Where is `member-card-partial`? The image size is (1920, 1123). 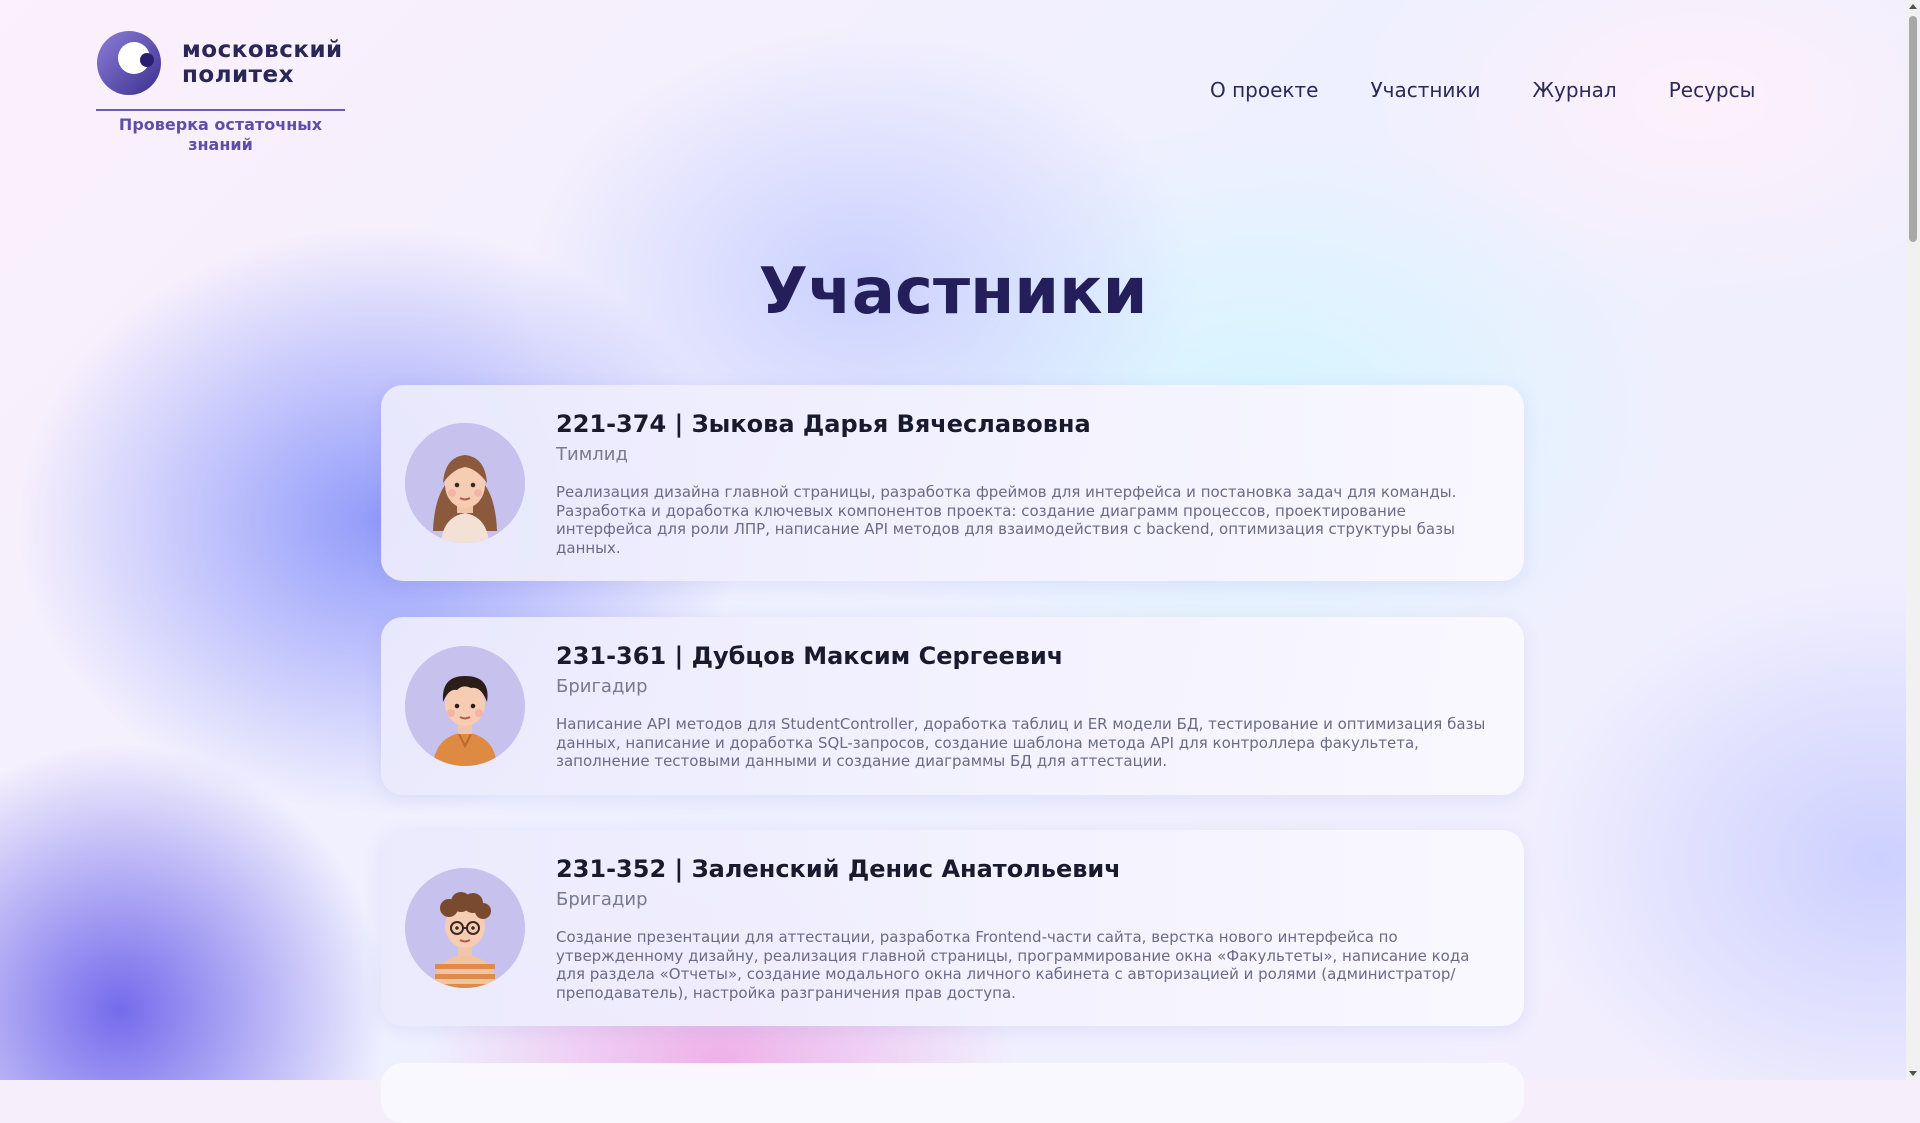 member-card-partial is located at coordinates (952, 1093).